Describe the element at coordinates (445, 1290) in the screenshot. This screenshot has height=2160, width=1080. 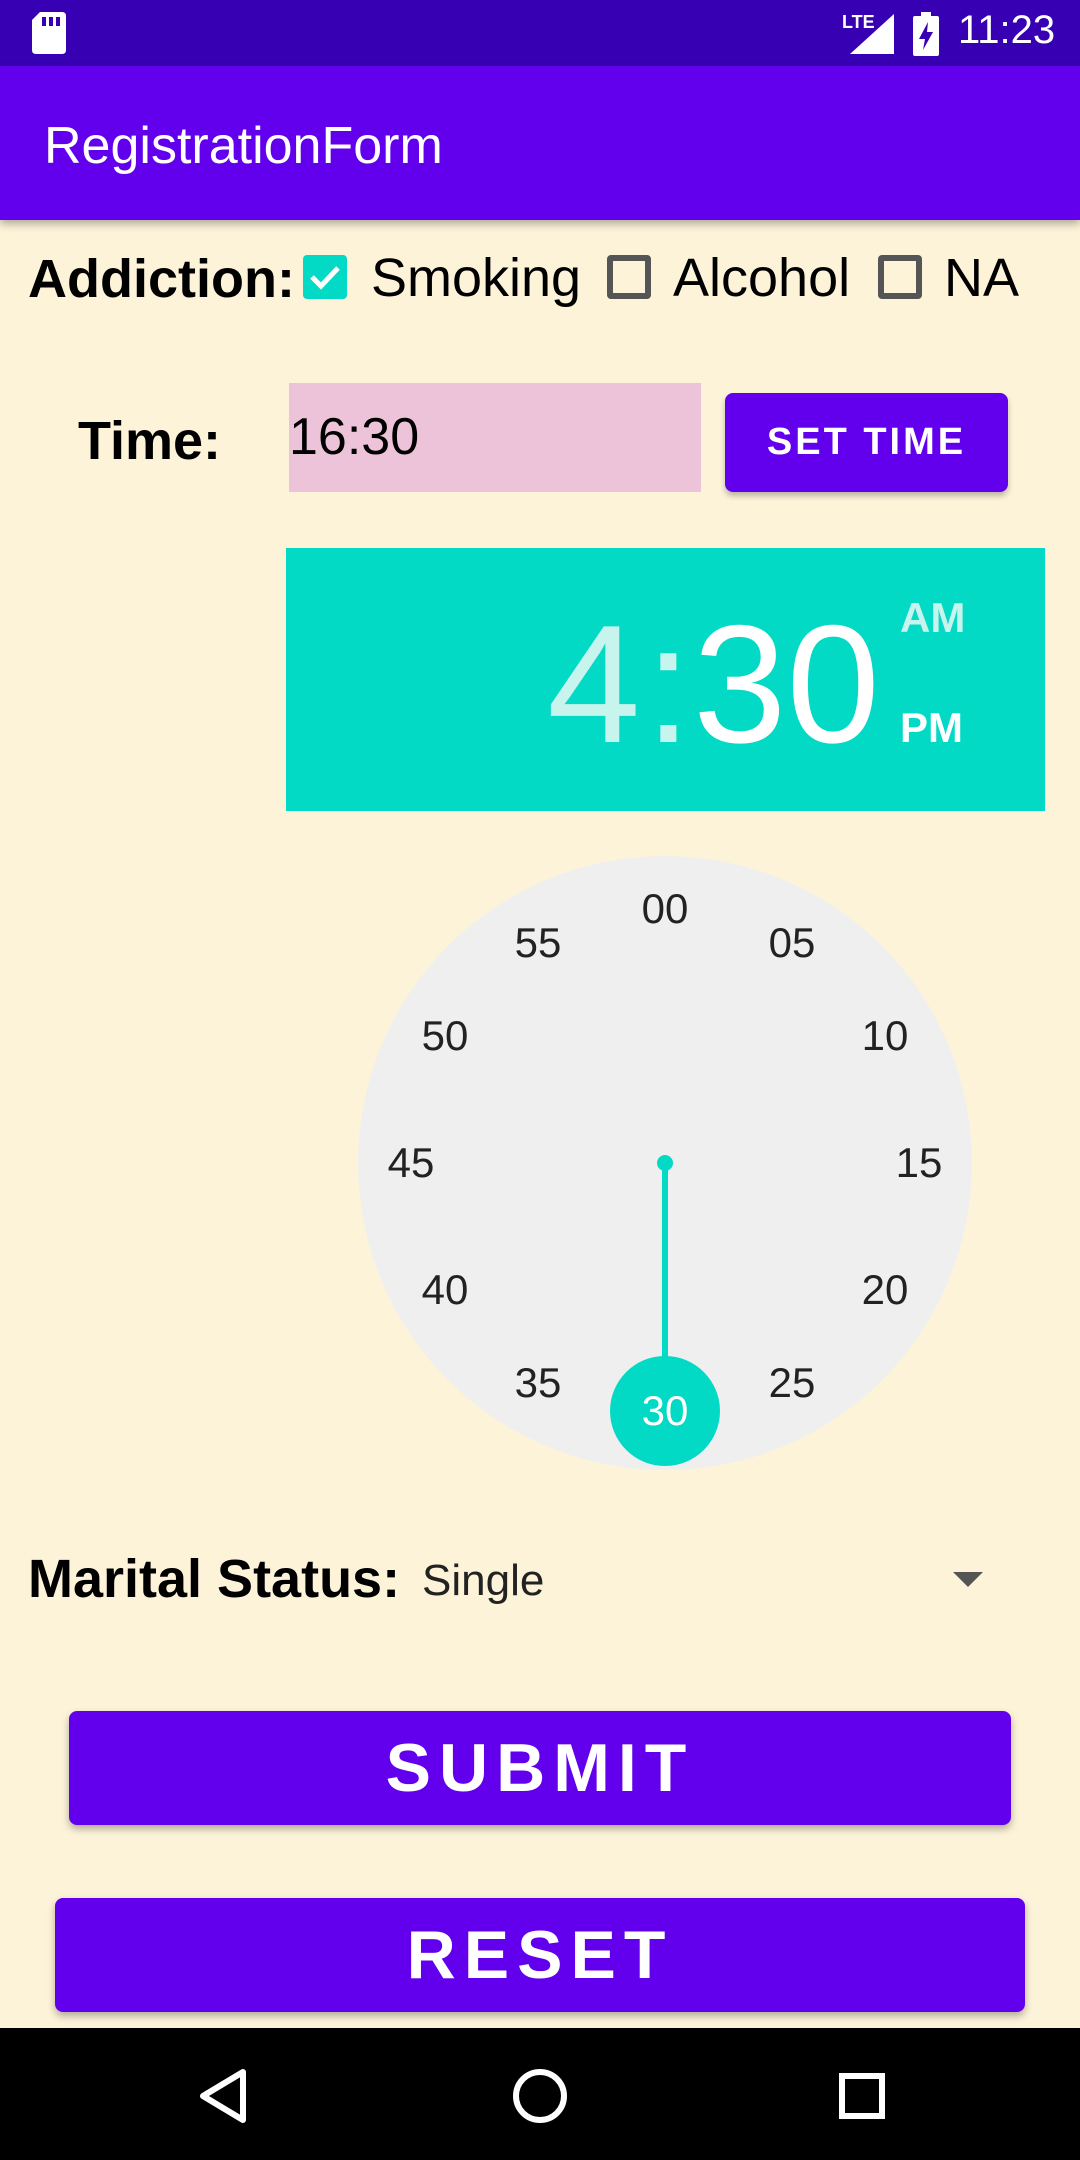
I see `minute-tick-40: 40` at that location.